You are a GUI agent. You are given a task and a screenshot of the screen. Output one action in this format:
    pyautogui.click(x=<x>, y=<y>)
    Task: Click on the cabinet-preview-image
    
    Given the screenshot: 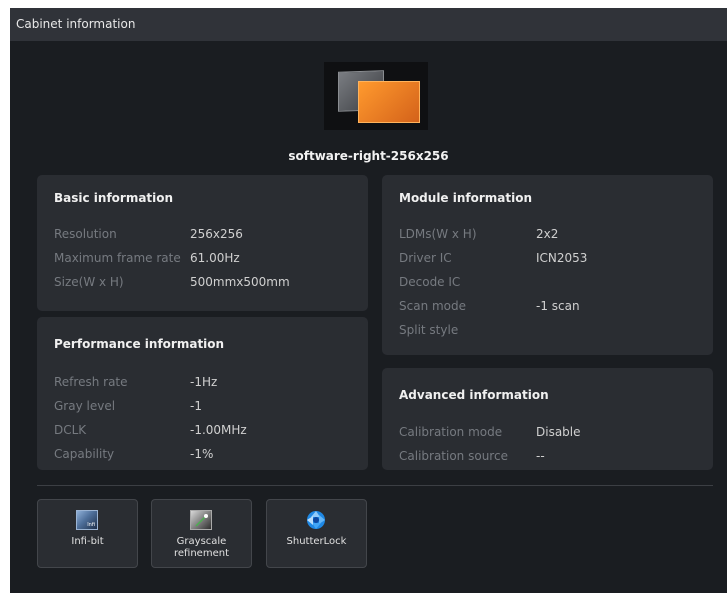 What is the action you would take?
    pyautogui.click(x=376, y=96)
    